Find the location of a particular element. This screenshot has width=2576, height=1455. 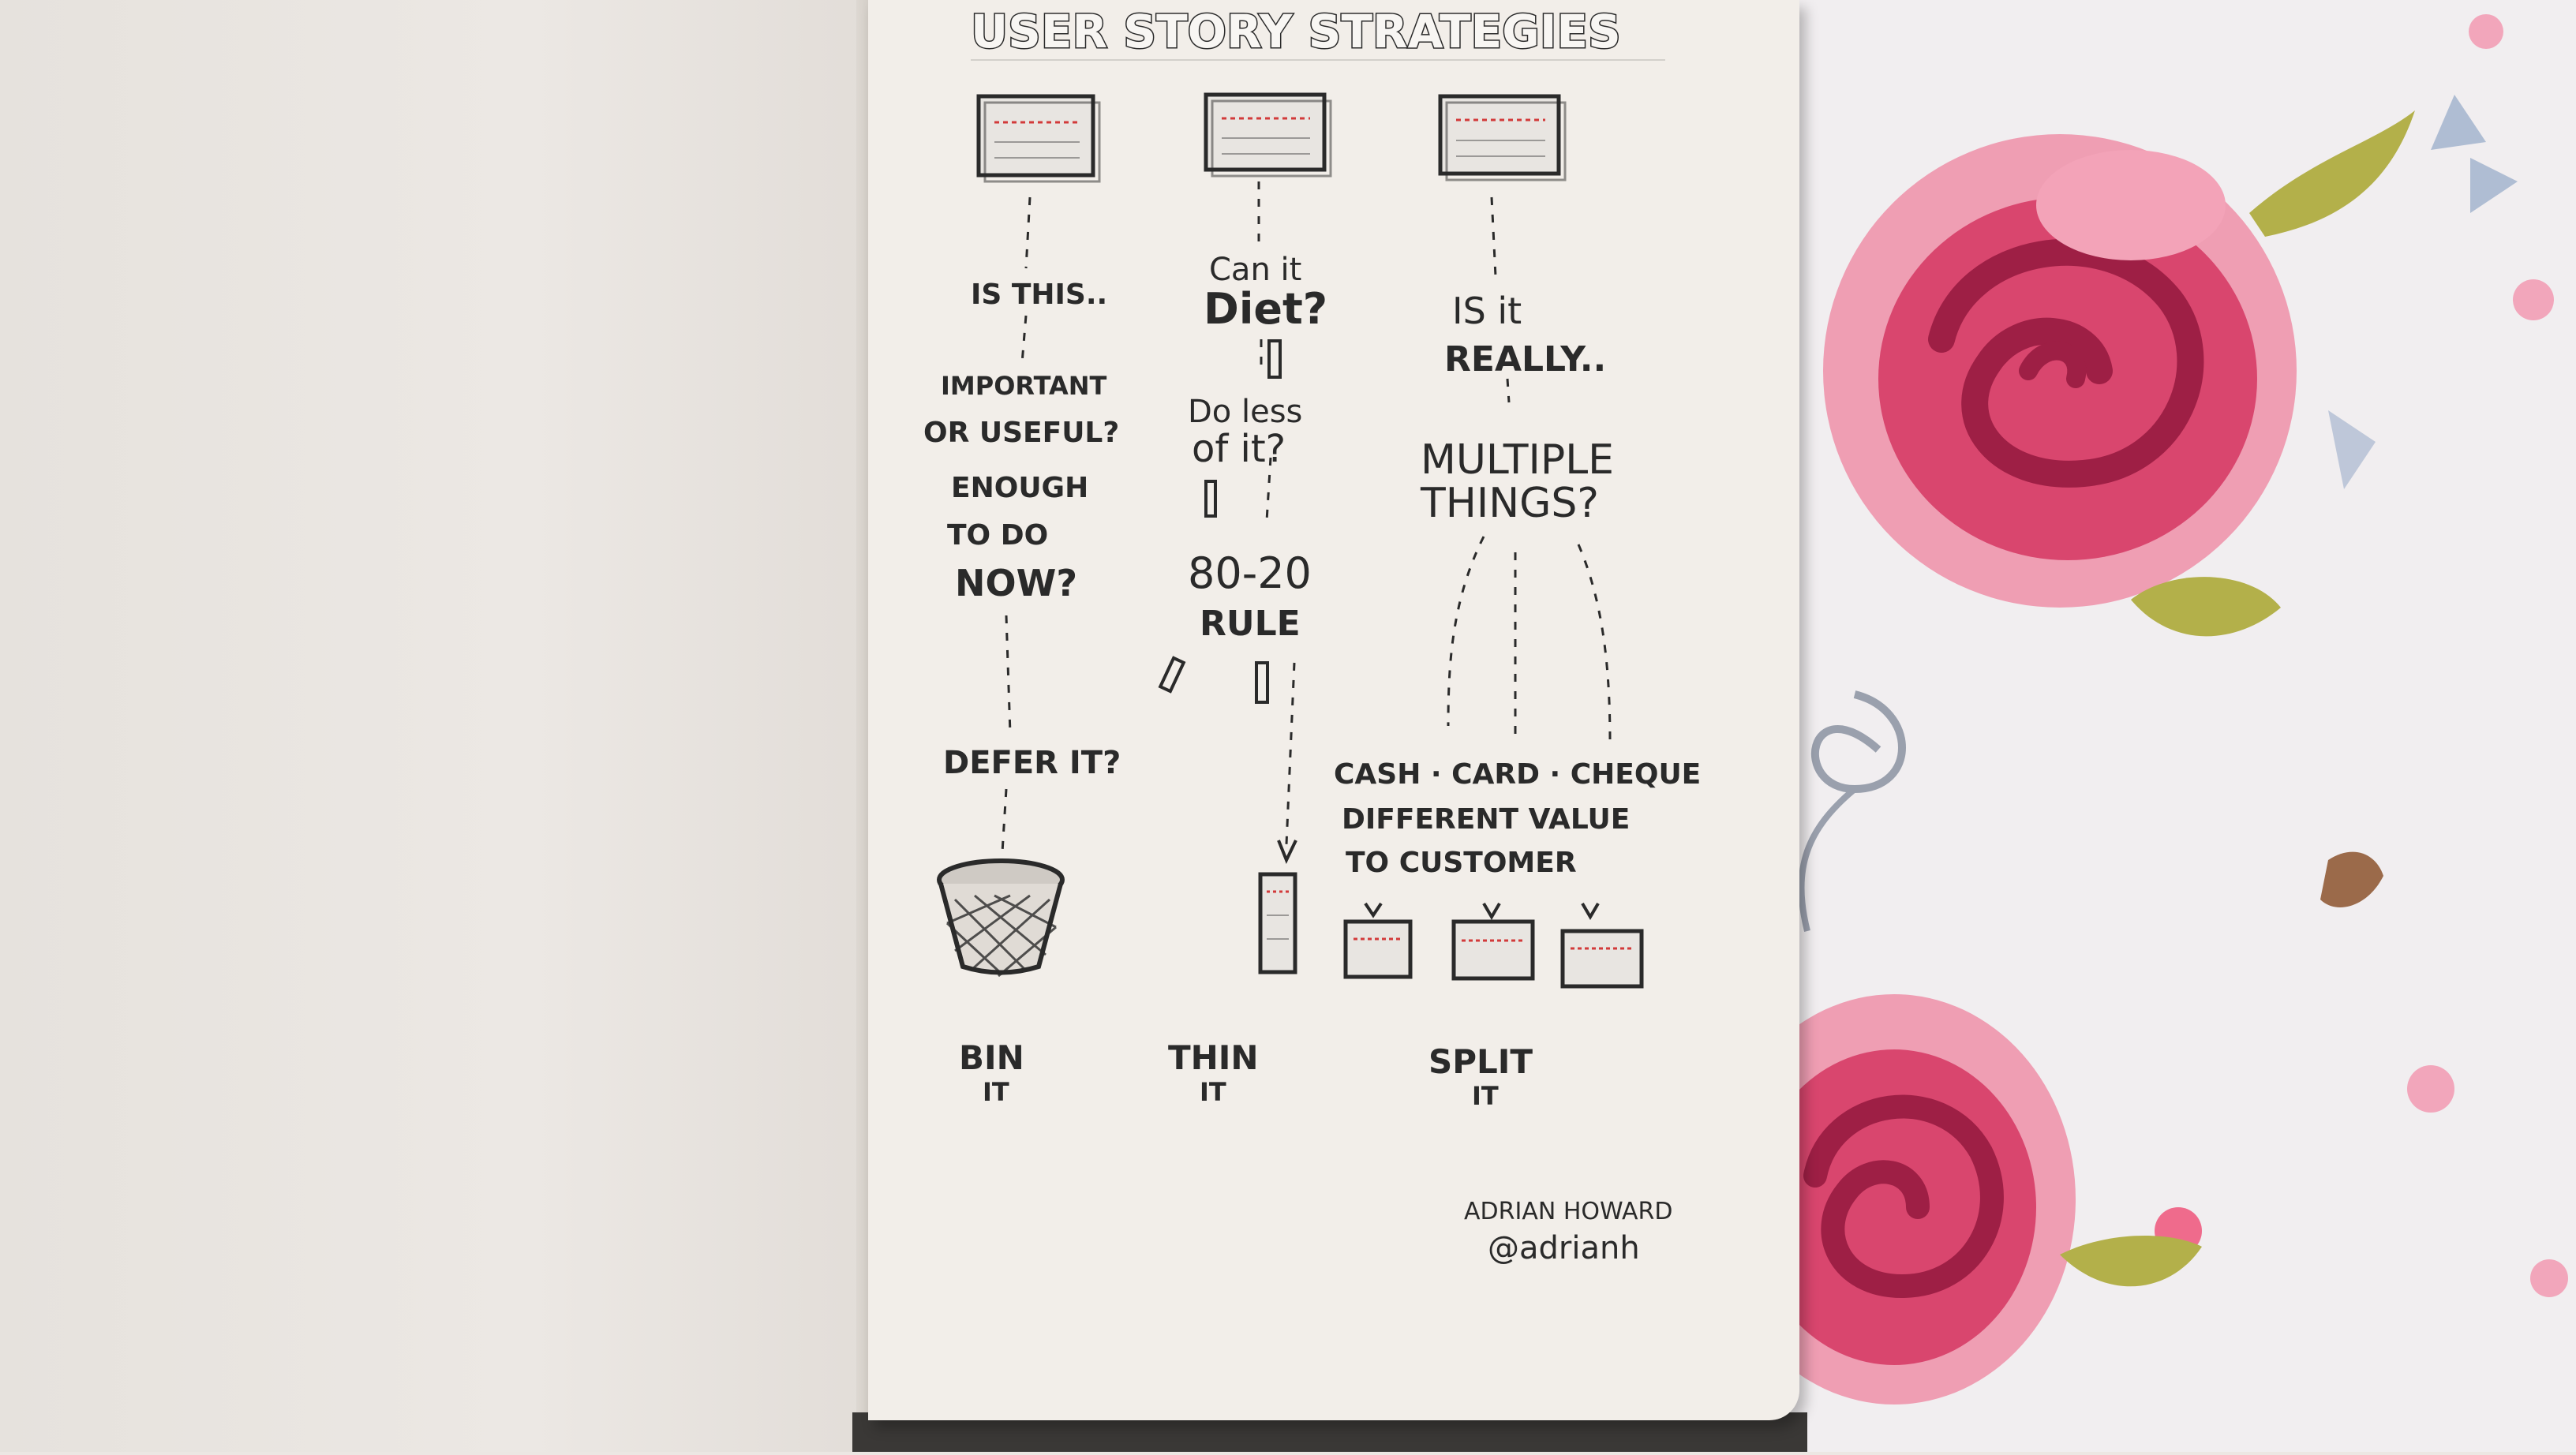

result-label: SPLIT is located at coordinates (1480, 1061).